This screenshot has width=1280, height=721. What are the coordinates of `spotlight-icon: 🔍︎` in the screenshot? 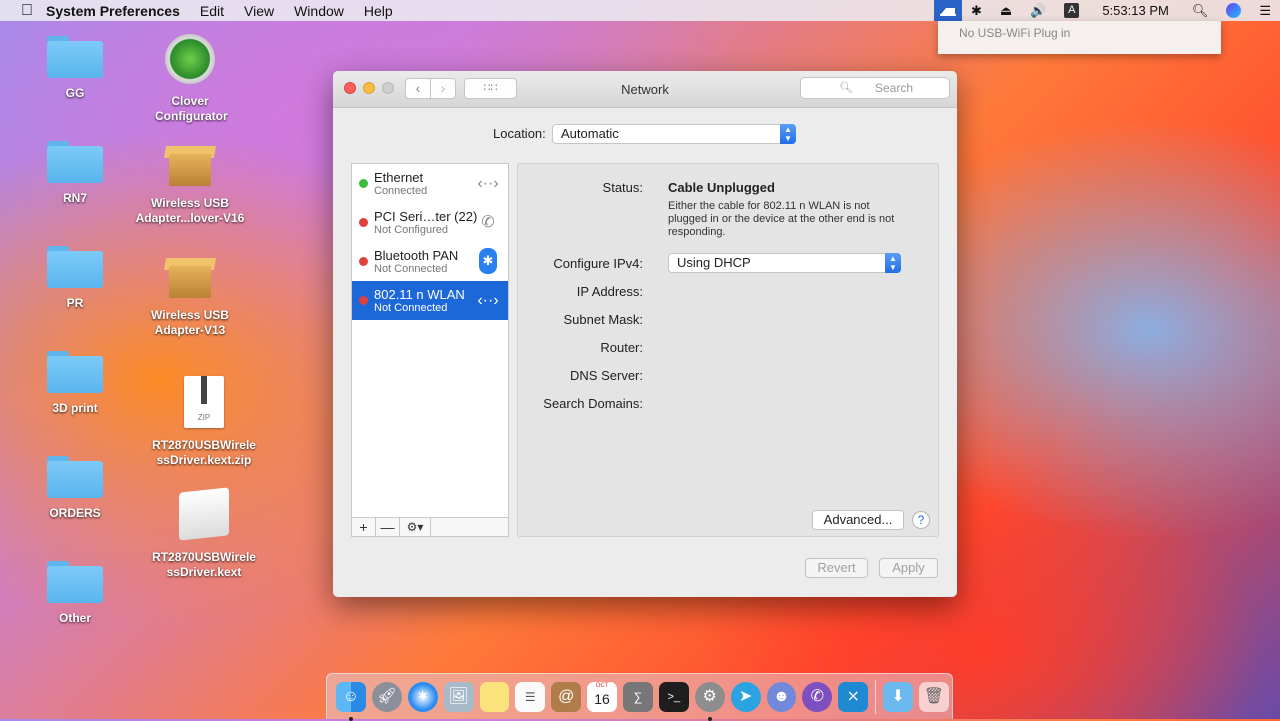 It's located at (1200, 11).